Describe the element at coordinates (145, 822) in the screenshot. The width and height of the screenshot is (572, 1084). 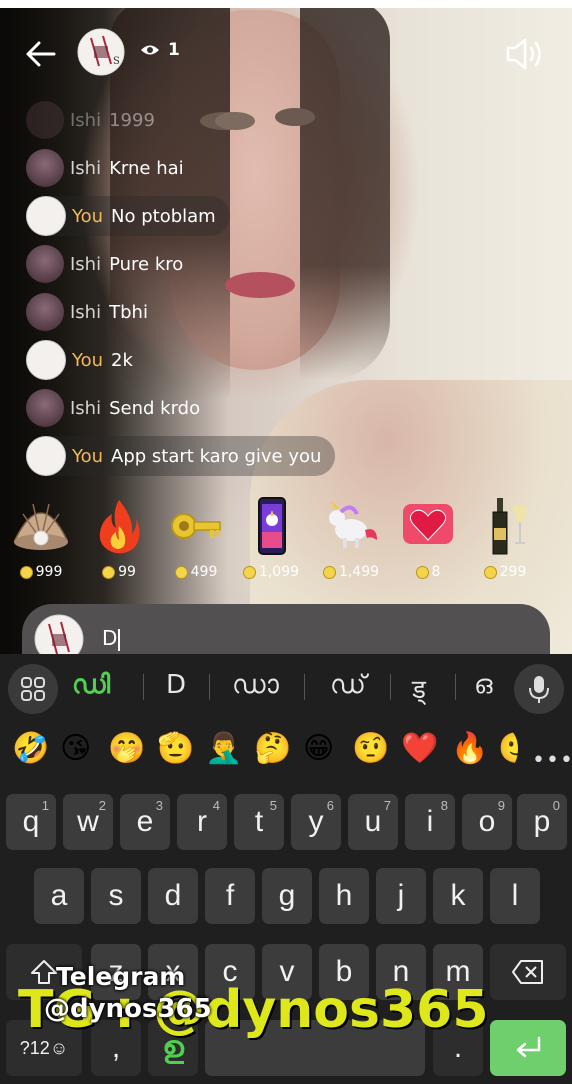
I see `key-e: e3` at that location.